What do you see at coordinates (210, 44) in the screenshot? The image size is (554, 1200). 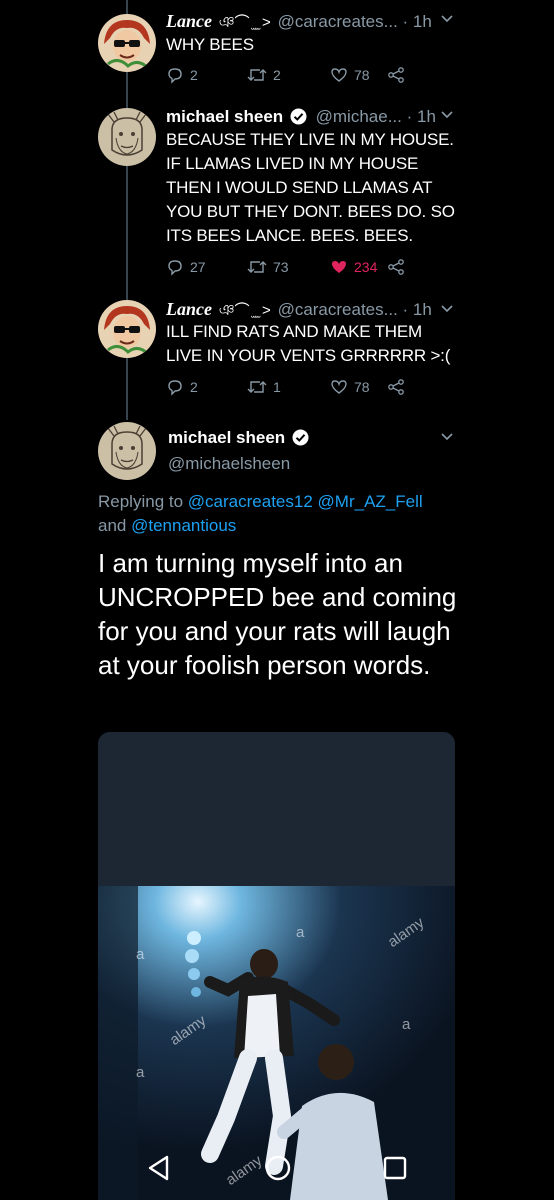 I see `tweet-text: WHY BEES` at bounding box center [210, 44].